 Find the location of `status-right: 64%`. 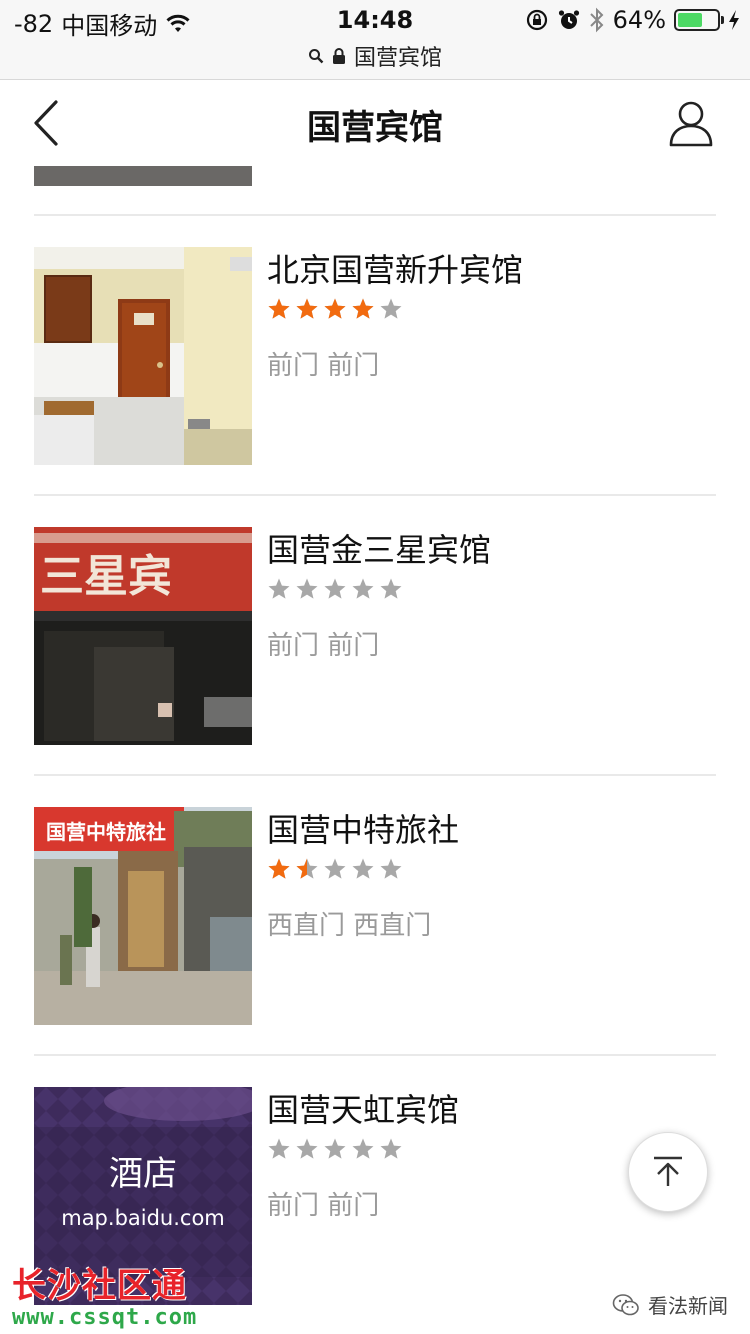

status-right: 64% is located at coordinates (632, 20).